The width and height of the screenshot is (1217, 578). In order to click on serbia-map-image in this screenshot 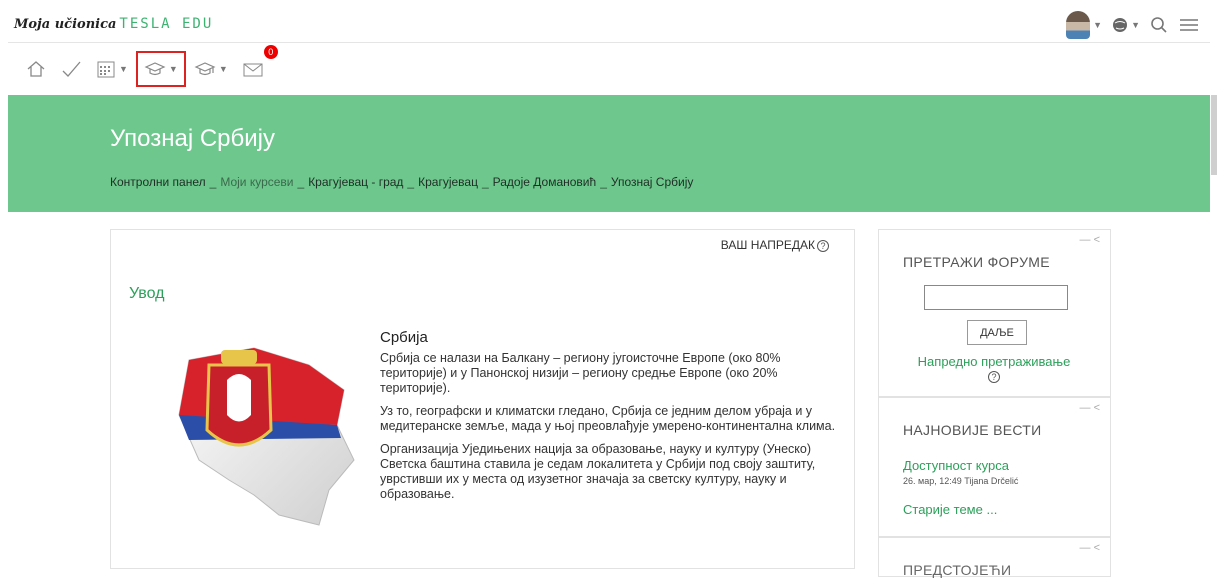, I will do `click(261, 427)`.